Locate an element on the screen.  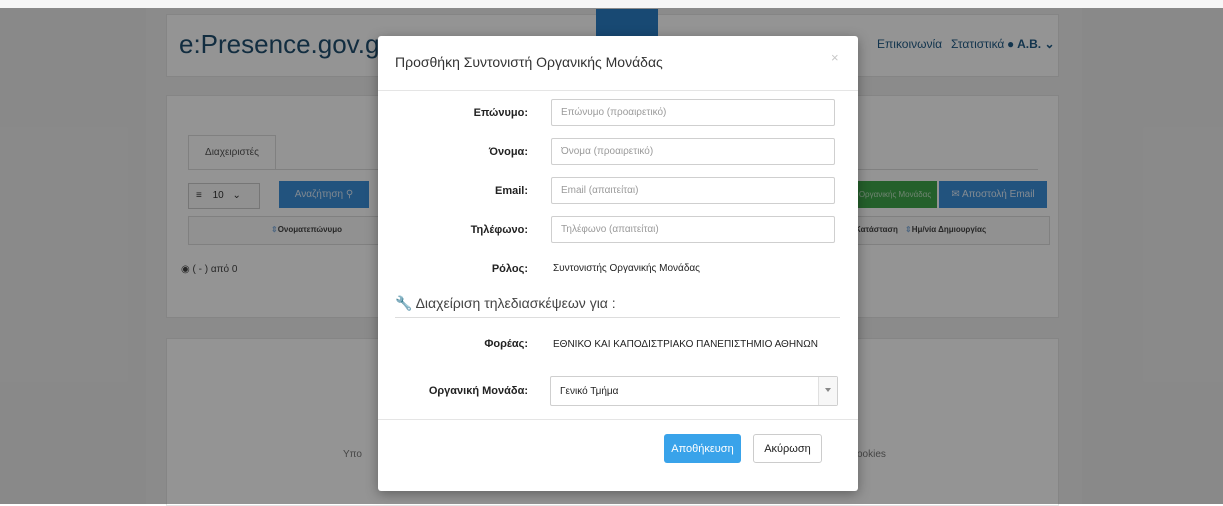
conference-management-heading: 🔧 Διαχείριση τηλεδιασκέψεων για : is located at coordinates (505, 303).